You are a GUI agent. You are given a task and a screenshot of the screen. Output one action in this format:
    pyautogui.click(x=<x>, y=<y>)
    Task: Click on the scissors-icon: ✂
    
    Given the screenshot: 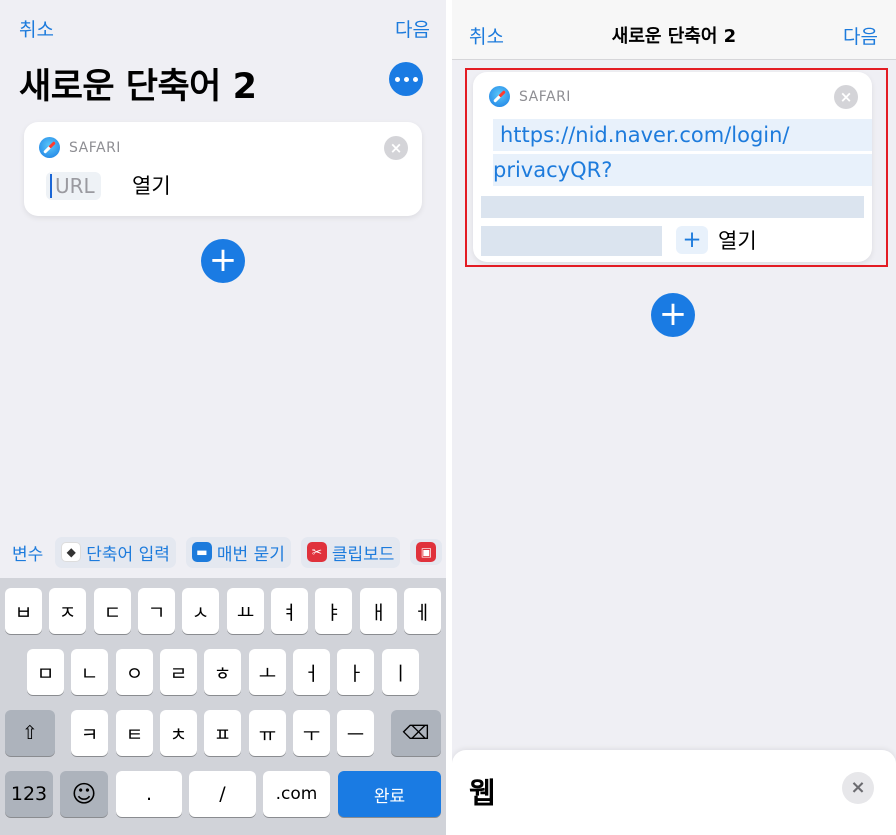 What is the action you would take?
    pyautogui.click(x=316, y=552)
    